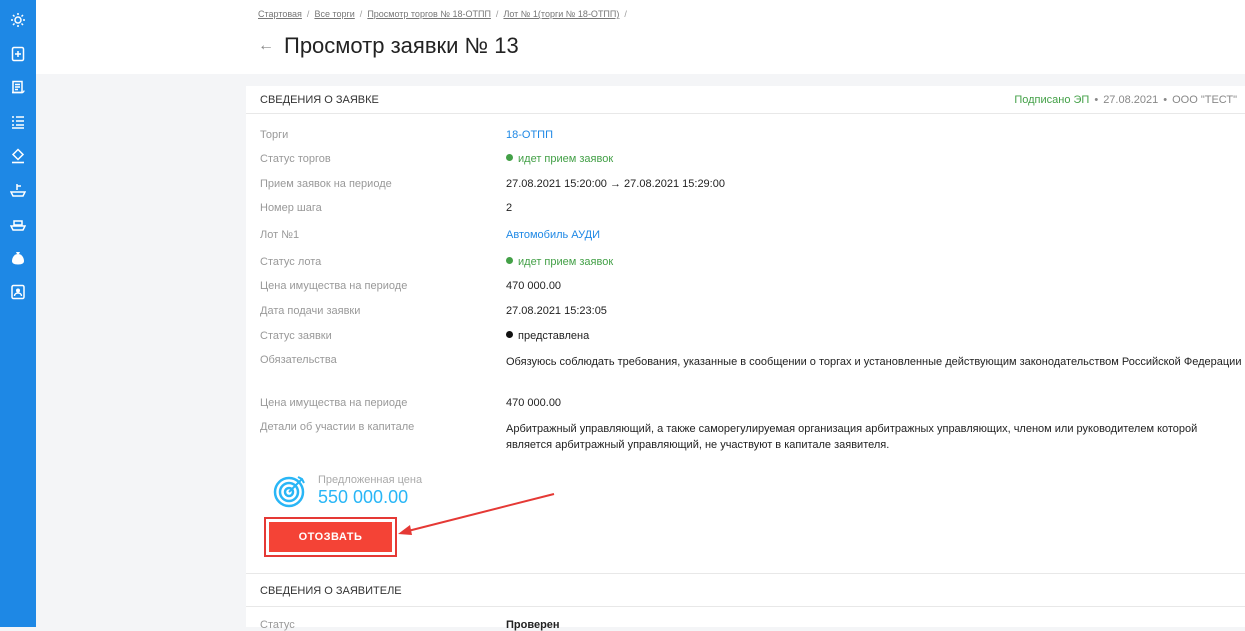 The height and width of the screenshot is (631, 1245). Describe the element at coordinates (331, 591) in the screenshot. I see `section-title-applicant: СВЕДЕНИЯ О ЗАЯВИТЕЛЕ` at that location.